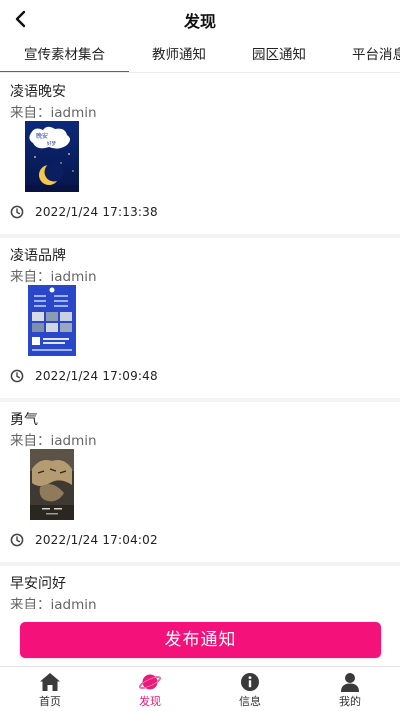 This screenshot has width=400, height=711. I want to click on nav-label: 首页, so click(50, 701).